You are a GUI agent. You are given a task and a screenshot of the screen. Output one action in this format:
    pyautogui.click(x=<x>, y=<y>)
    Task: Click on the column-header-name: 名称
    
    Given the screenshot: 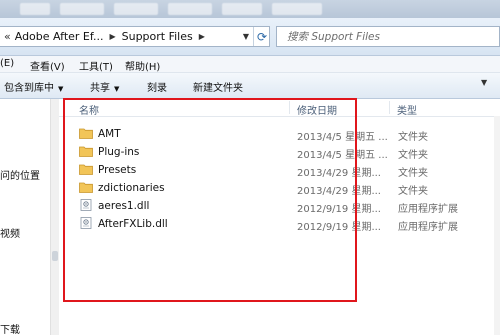 What is the action you would take?
    pyautogui.click(x=89, y=109)
    